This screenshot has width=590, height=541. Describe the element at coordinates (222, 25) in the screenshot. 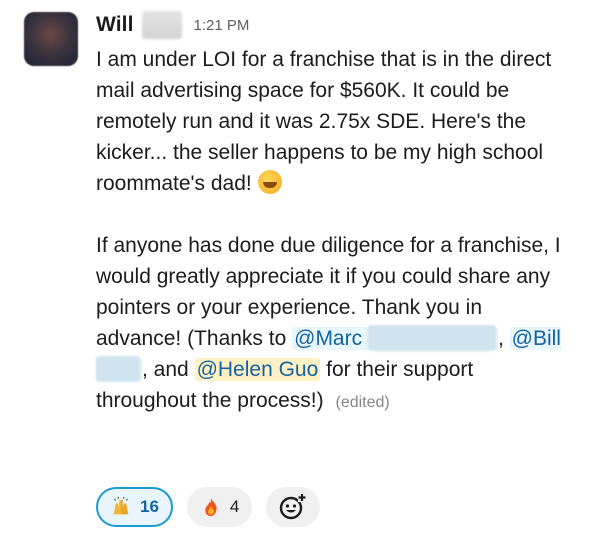

I see `timestamp: 1:21 PM` at that location.